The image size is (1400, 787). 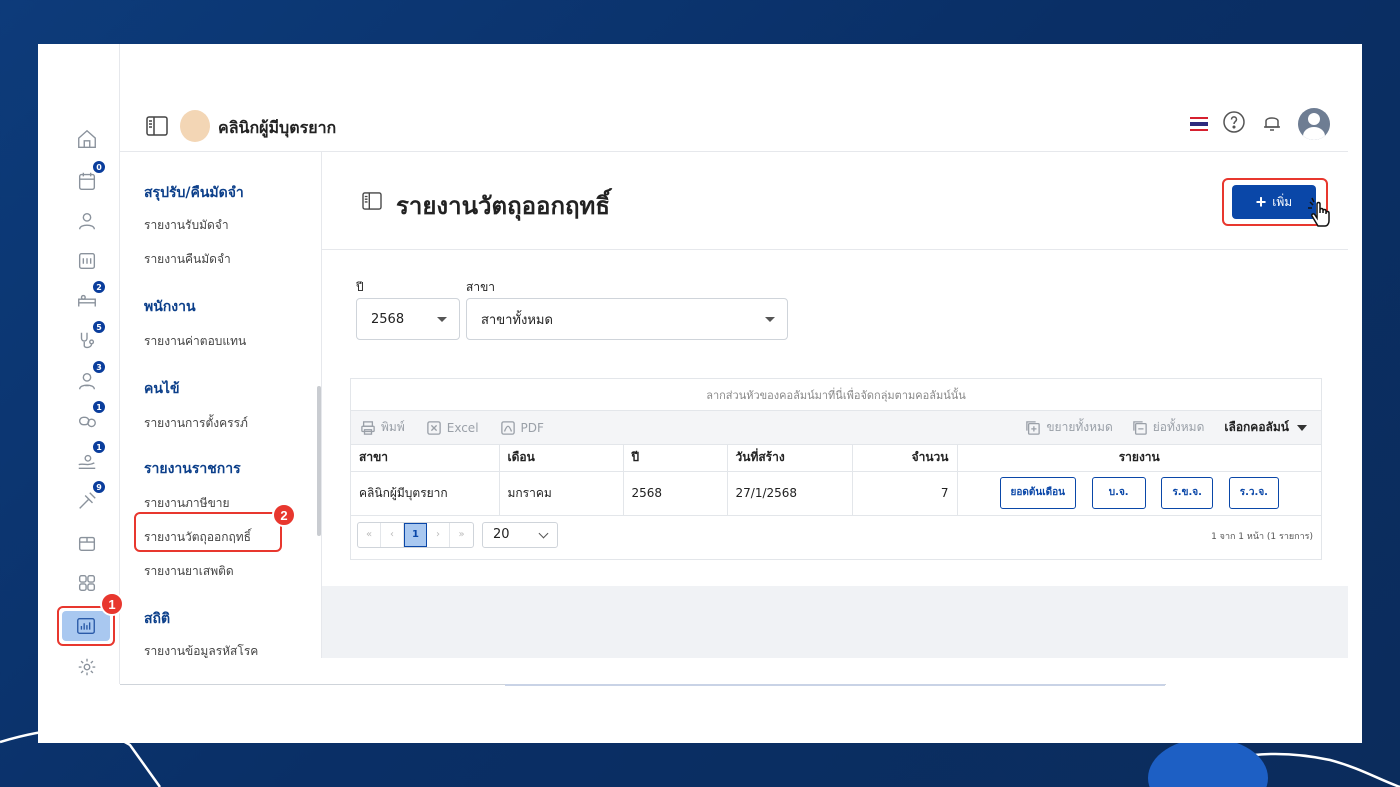 What do you see at coordinates (1199, 124) in the screenshot?
I see `thai-flag-icon` at bounding box center [1199, 124].